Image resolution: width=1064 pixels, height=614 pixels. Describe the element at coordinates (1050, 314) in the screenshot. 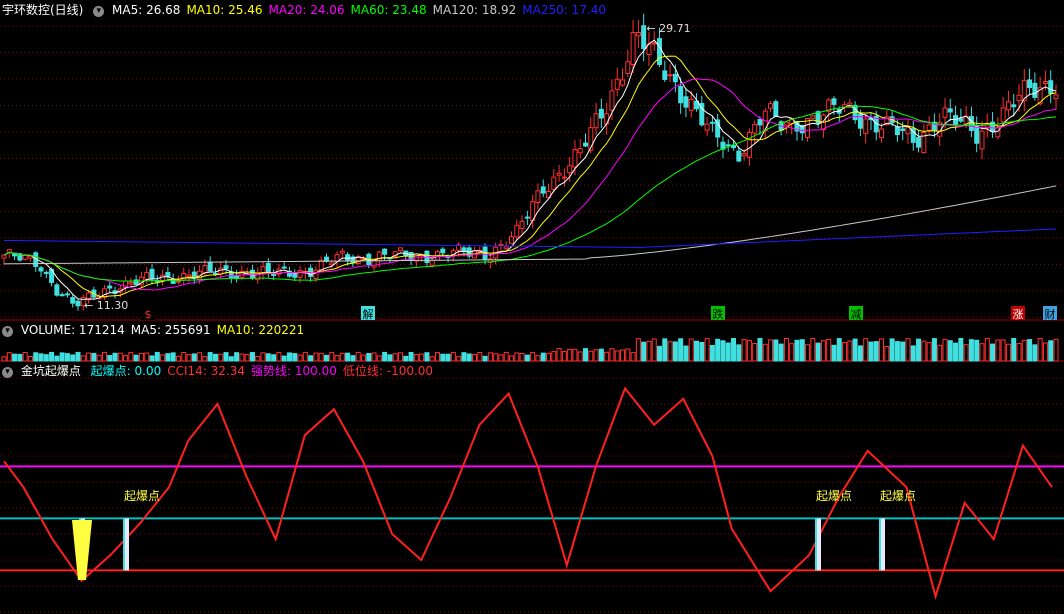

I see `event-marker: 财` at that location.